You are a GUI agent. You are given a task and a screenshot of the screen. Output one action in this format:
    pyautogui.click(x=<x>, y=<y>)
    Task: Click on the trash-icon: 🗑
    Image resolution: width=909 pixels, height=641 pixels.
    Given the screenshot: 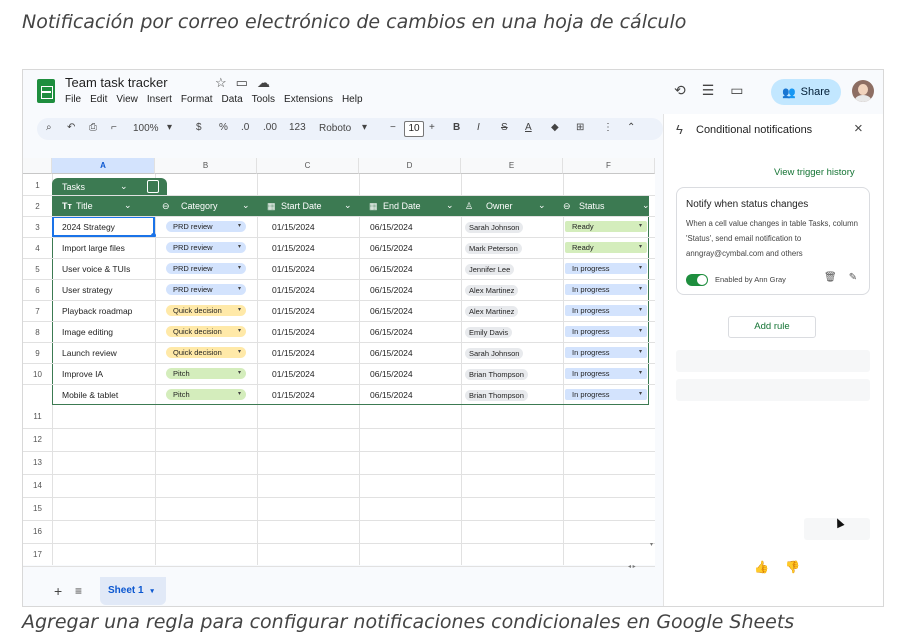 What is the action you would take?
    pyautogui.click(x=830, y=277)
    